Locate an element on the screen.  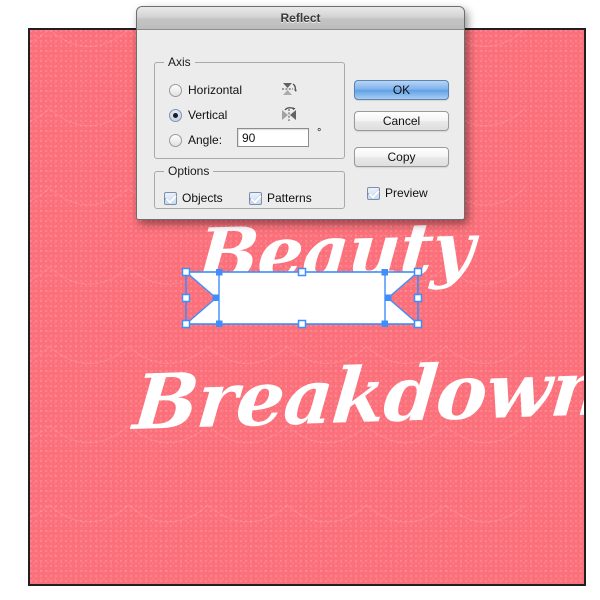
checkbox-preview: Preview is located at coordinates (397, 193).